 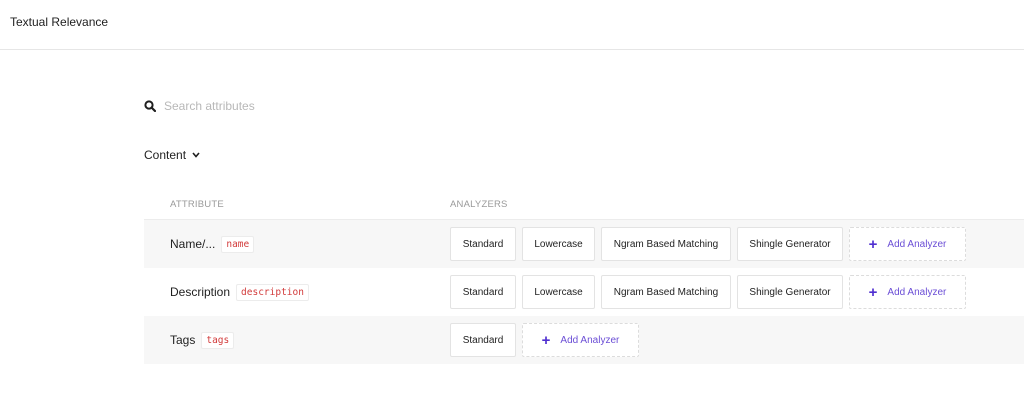 I want to click on table-header: ATTRIBUTE ANALYZERS, so click(x=584, y=205).